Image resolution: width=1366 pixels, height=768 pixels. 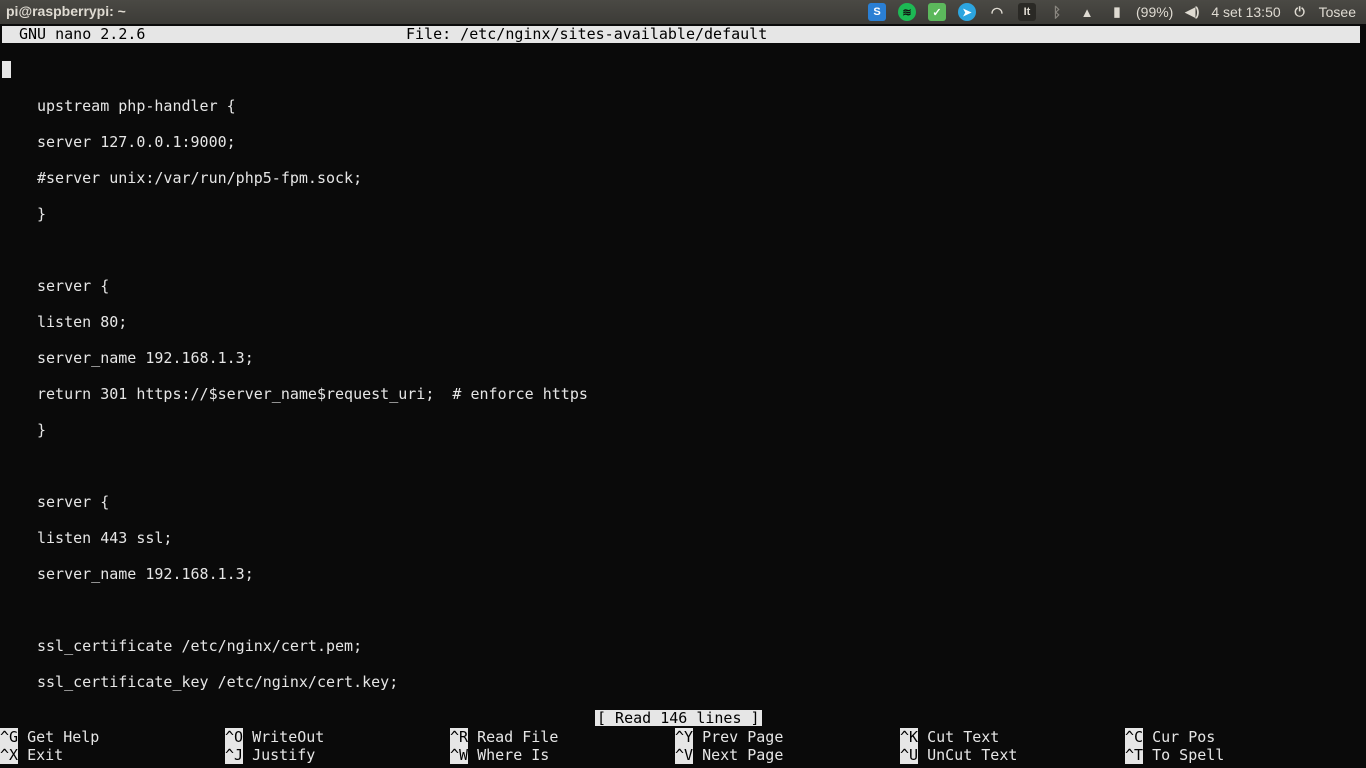 What do you see at coordinates (1337, 12) in the screenshot?
I see `user-name: Tosee` at bounding box center [1337, 12].